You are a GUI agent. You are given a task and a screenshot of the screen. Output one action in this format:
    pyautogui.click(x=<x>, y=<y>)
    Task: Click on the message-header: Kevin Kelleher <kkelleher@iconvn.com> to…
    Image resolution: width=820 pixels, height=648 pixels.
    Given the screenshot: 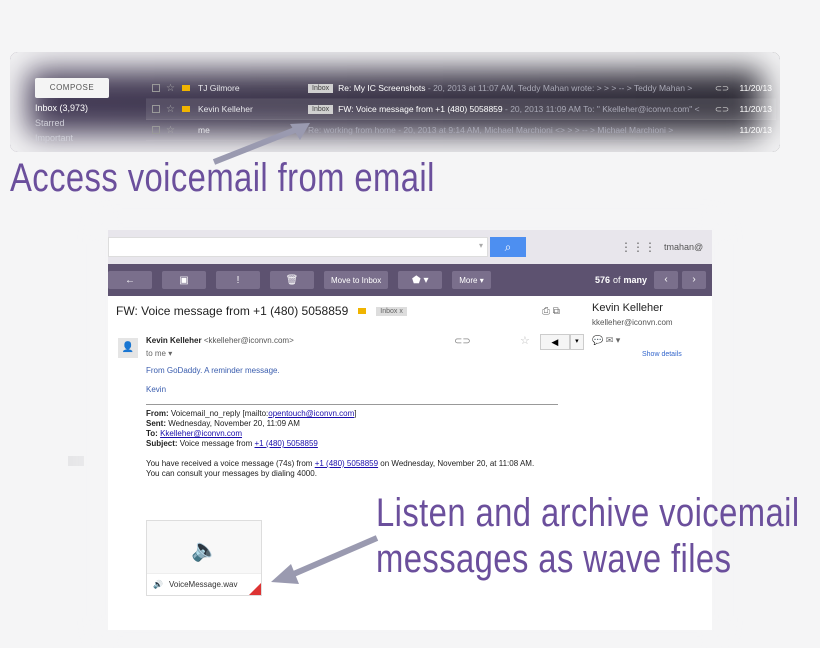 What is the action you would take?
    pyautogui.click(x=220, y=347)
    